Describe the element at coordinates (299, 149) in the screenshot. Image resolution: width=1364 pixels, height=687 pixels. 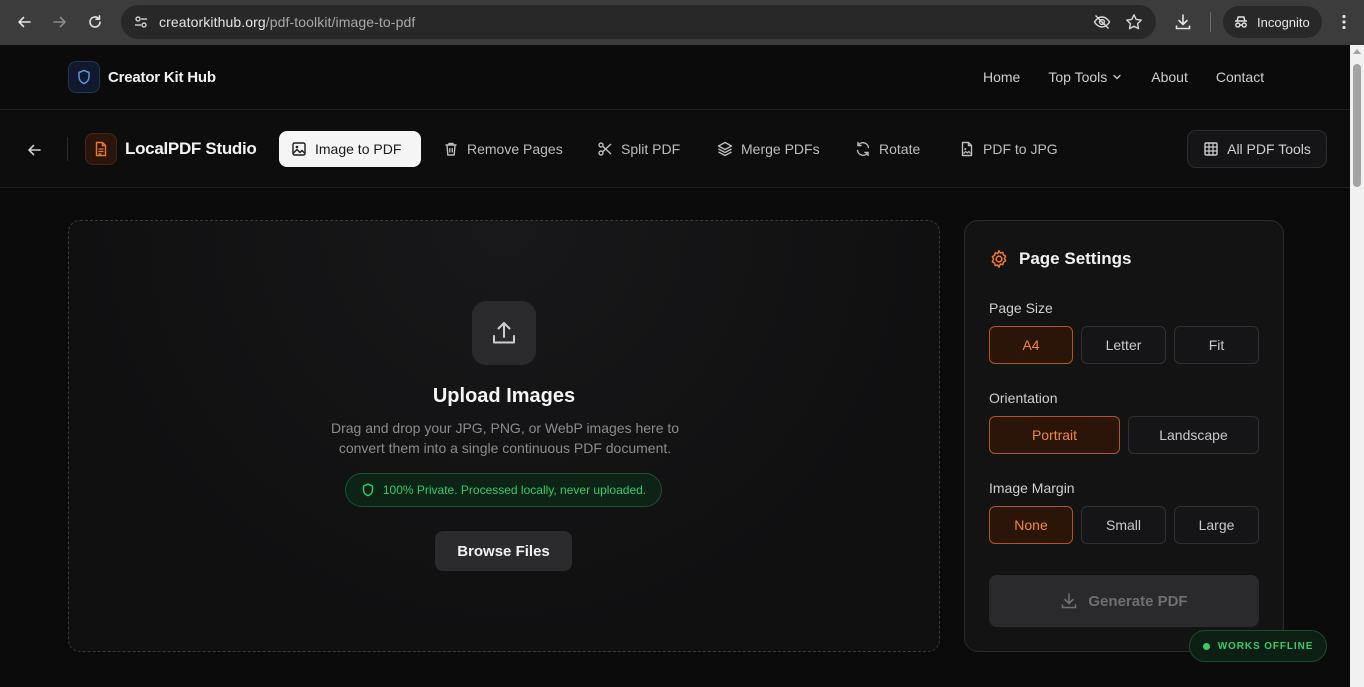
I see `image-icon` at that location.